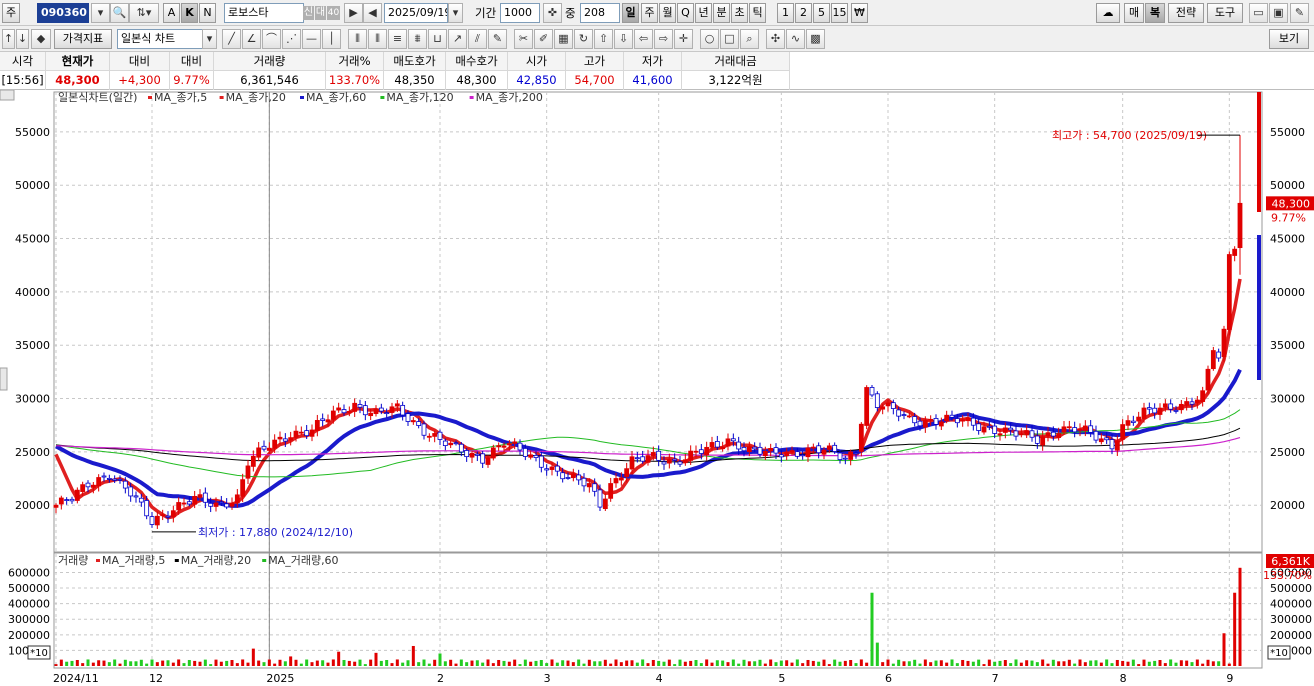  Describe the element at coordinates (331, 39) in the screenshot. I see `drawing-tool-5-icon: │` at that location.